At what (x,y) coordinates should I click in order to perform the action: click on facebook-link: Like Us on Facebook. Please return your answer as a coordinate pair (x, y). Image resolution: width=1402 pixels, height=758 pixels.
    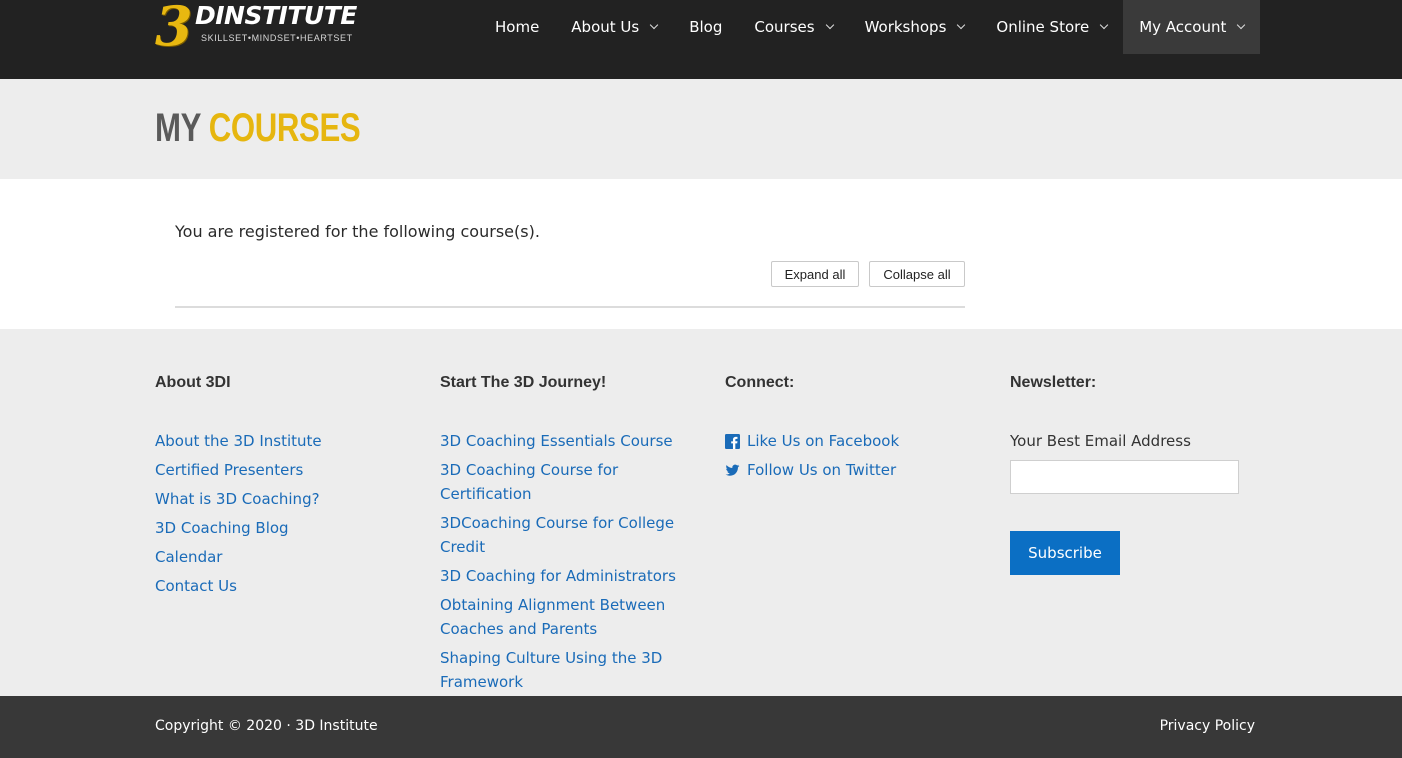
    Looking at the image, I should click on (855, 441).